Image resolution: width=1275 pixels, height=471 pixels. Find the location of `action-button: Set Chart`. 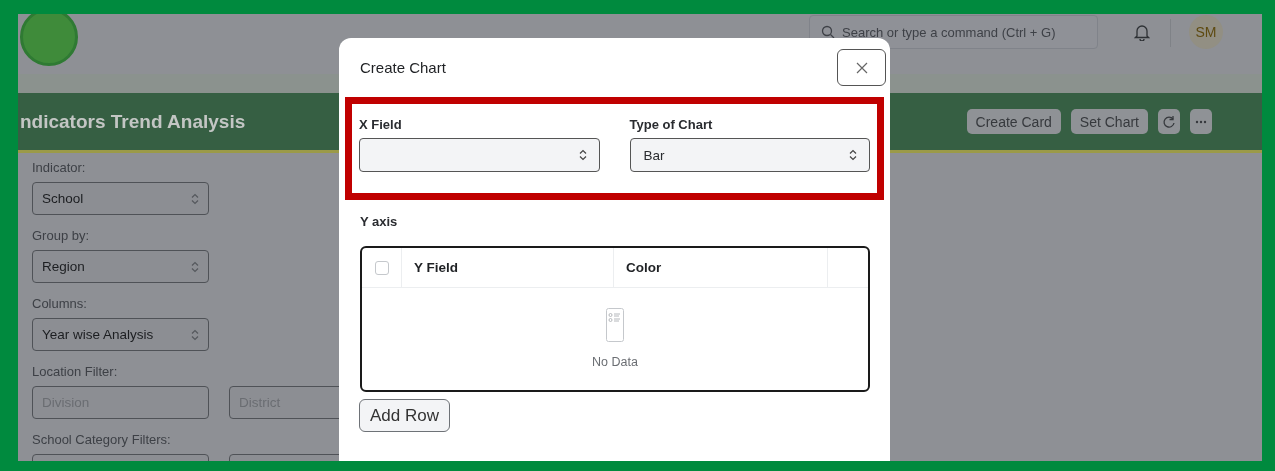

action-button: Set Chart is located at coordinates (1109, 121).